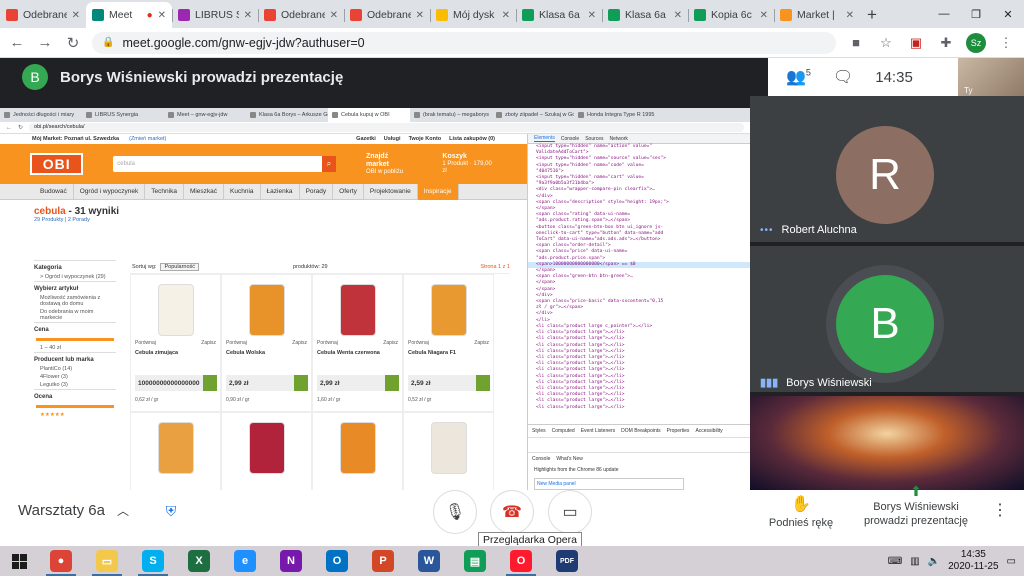 The image size is (1024, 576). What do you see at coordinates (62, 220) in the screenshot?
I see `obi-result-sub: 29 Produkty | 2 Porady` at bounding box center [62, 220].